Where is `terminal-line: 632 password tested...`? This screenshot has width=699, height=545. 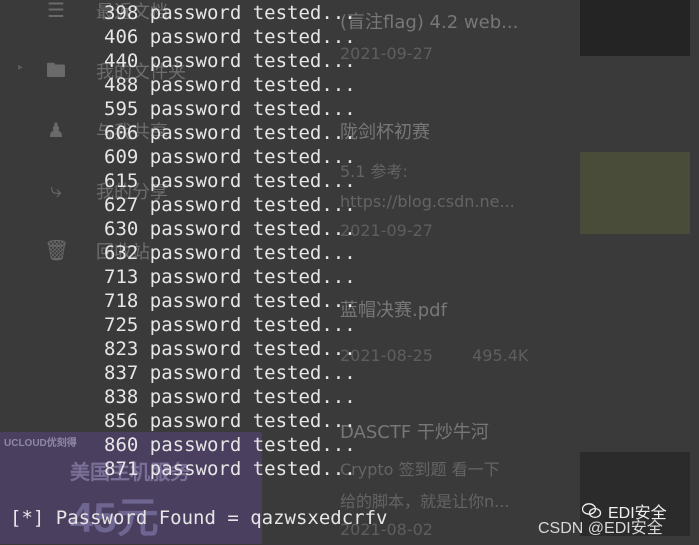
terminal-line: 632 password tested... is located at coordinates (230, 253).